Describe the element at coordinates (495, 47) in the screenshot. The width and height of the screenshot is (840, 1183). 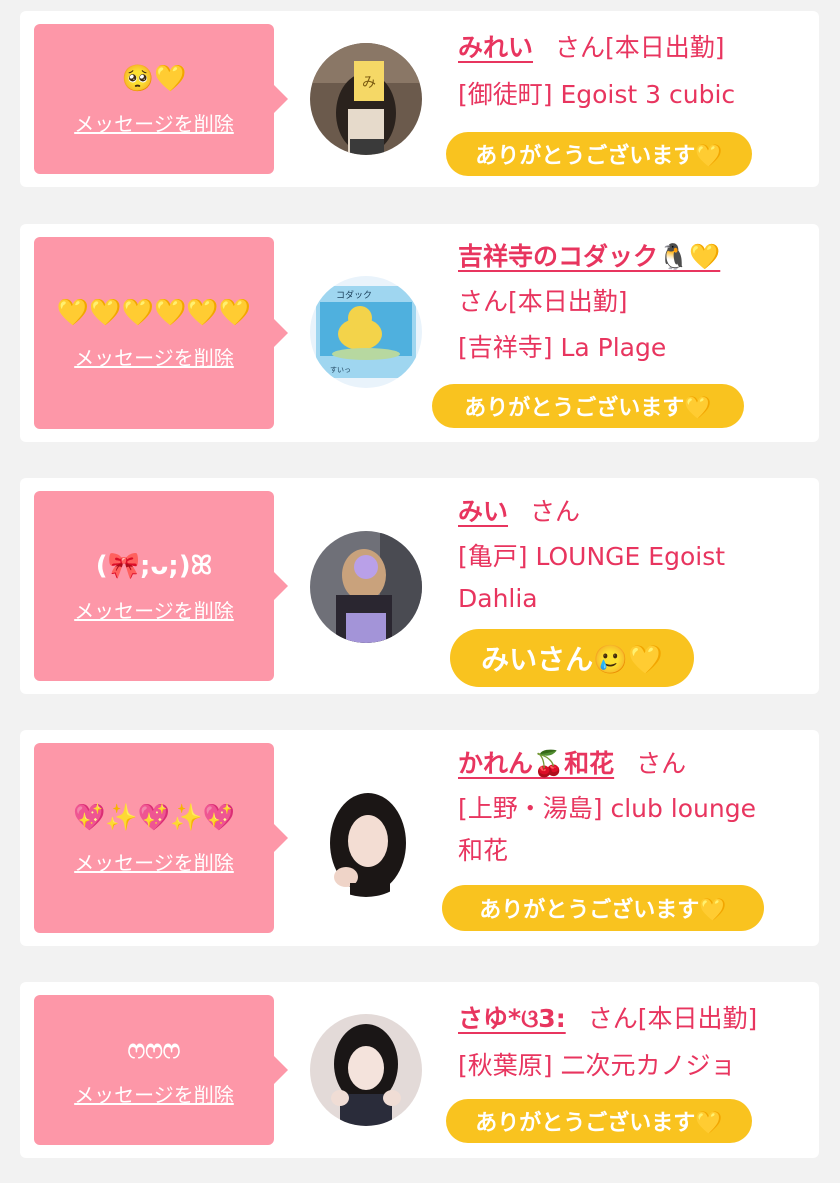
I see `sender-name-link: みれい` at that location.